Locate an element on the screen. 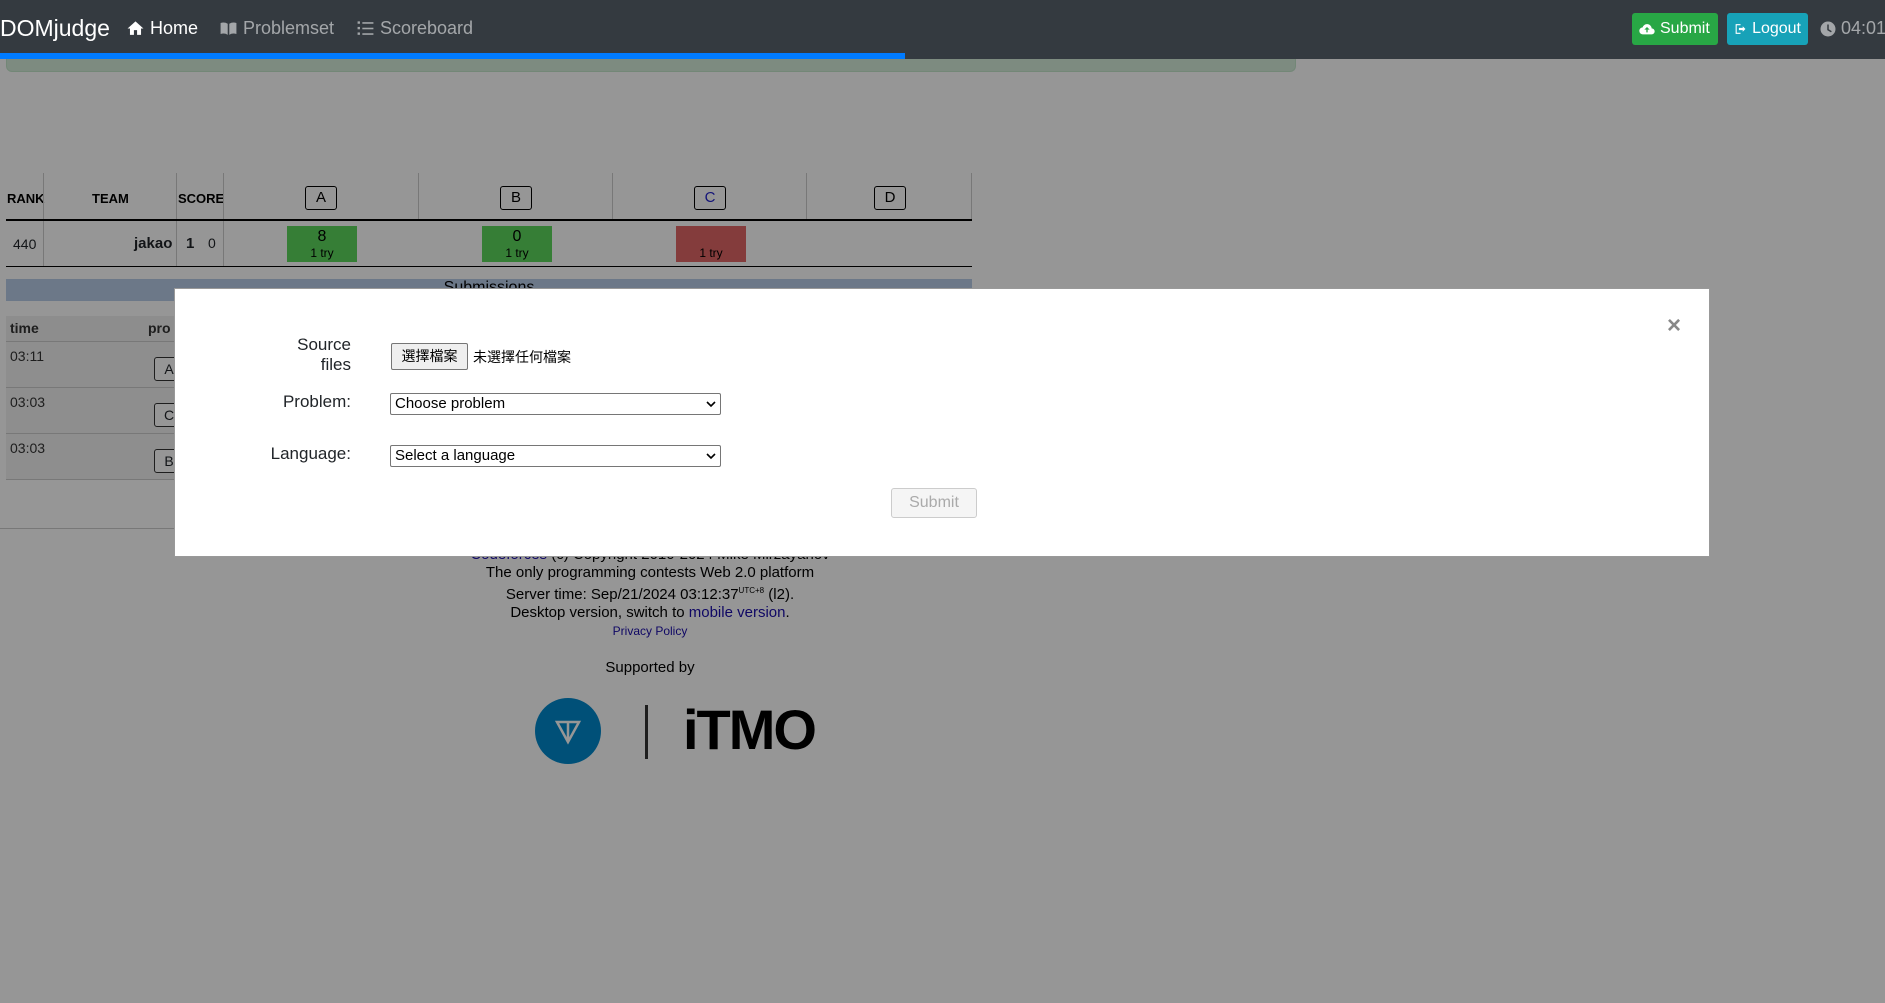 This screenshot has height=1003, width=1885. language-select: Select a language is located at coordinates (555, 456).